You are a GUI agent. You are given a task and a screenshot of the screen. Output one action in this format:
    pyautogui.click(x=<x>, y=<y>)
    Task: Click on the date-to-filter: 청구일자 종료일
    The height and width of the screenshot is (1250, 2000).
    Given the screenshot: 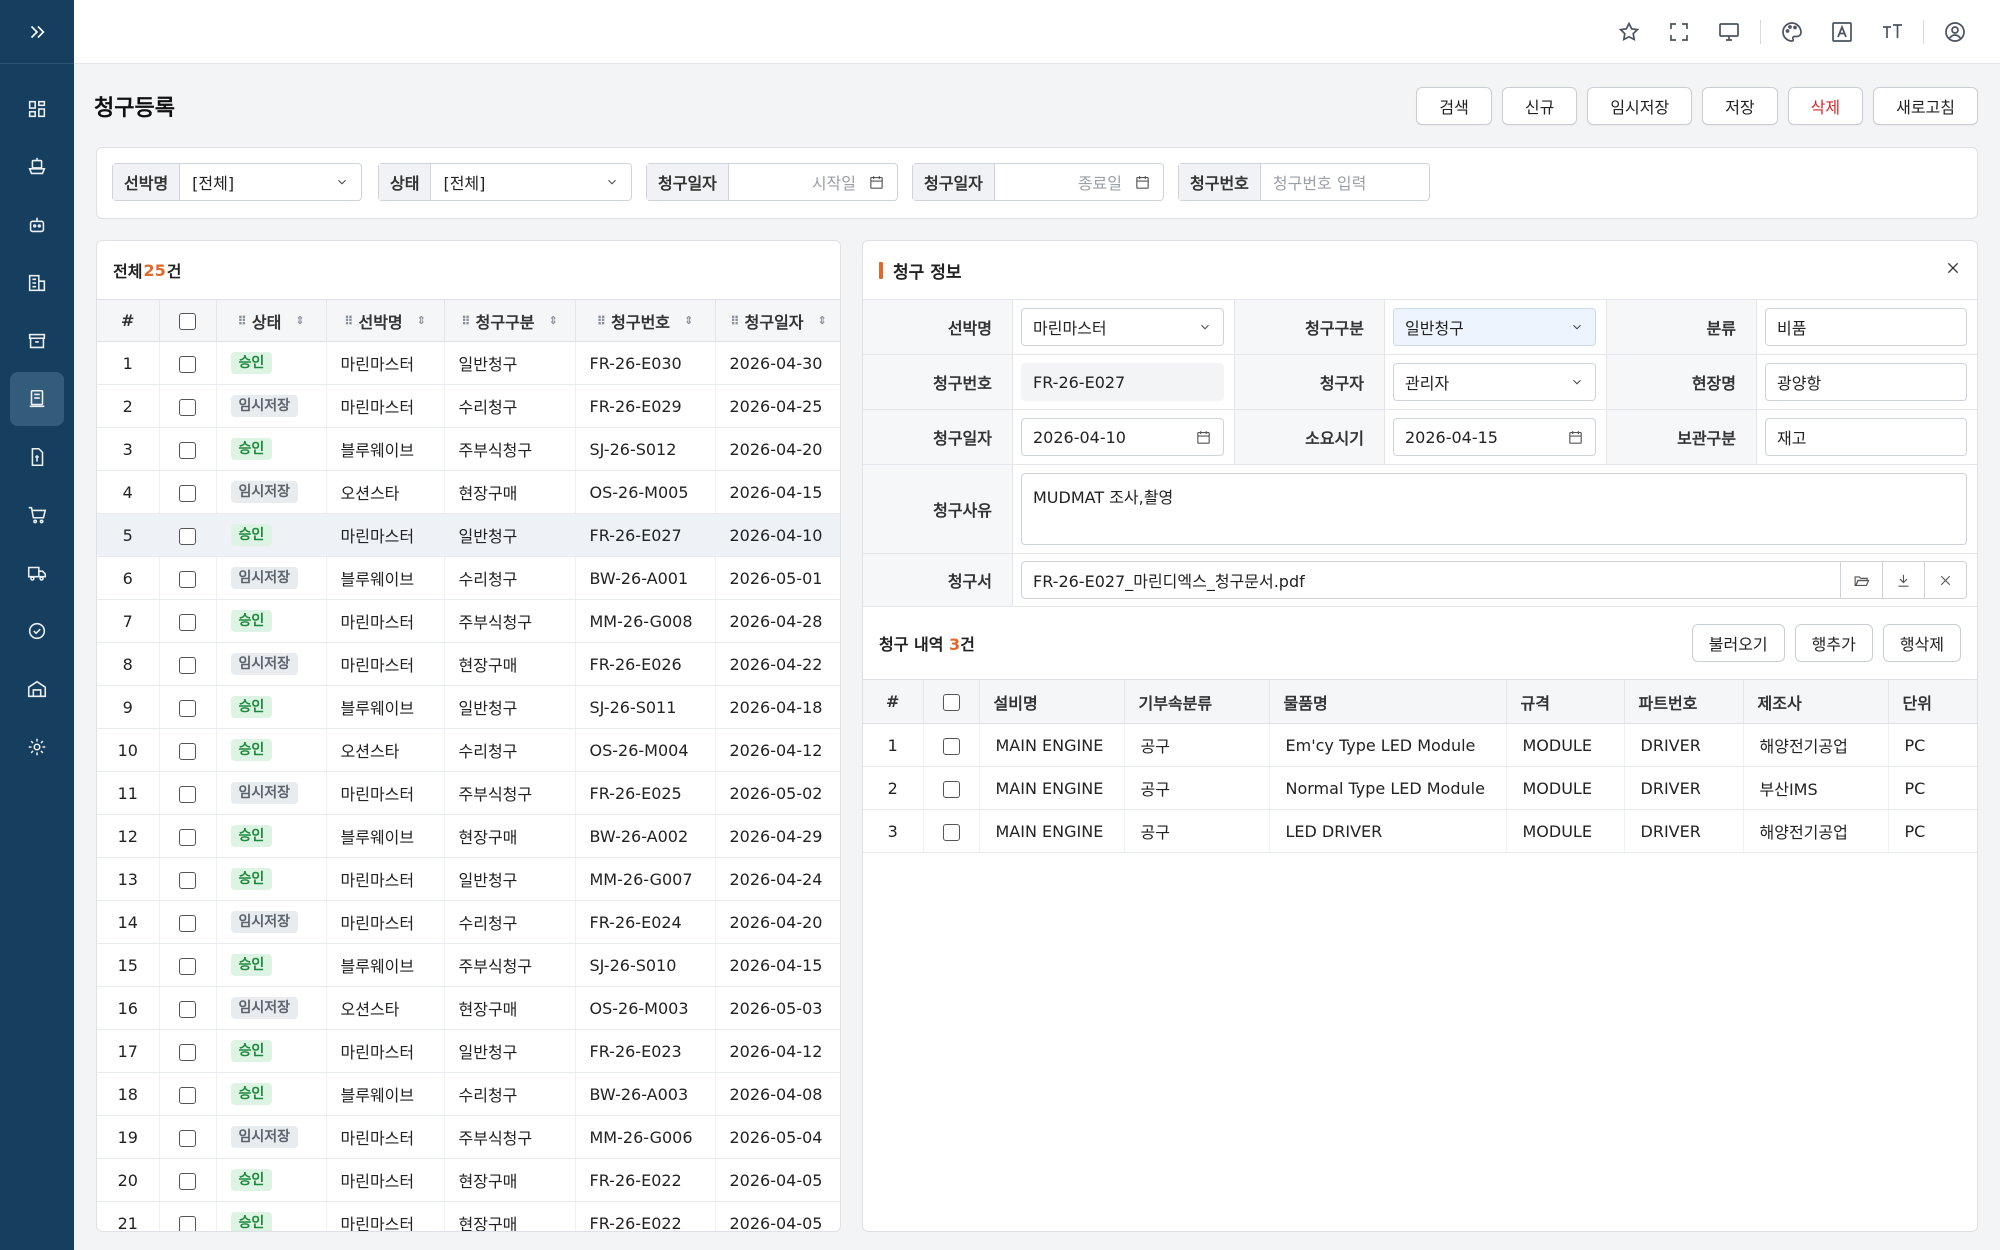 What is the action you would take?
    pyautogui.click(x=1038, y=182)
    